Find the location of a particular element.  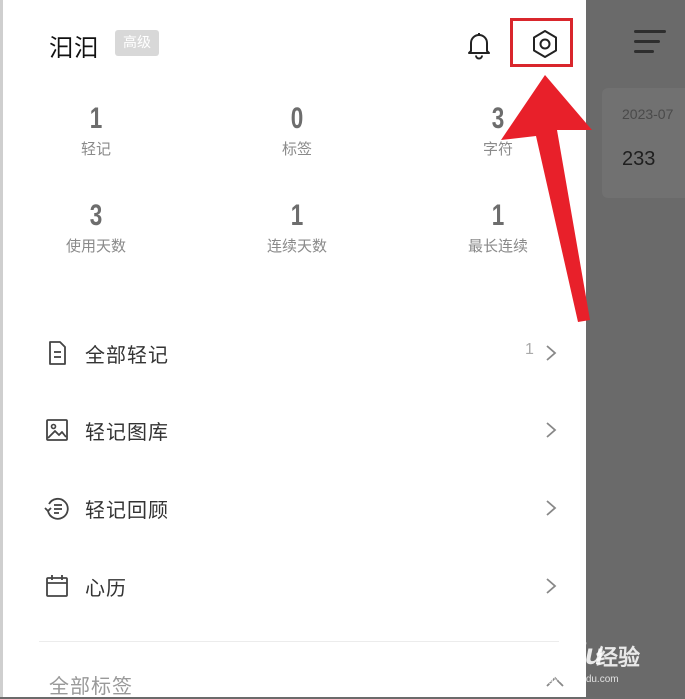

stat-notes: 1 轻记 is located at coordinates (96, 130).